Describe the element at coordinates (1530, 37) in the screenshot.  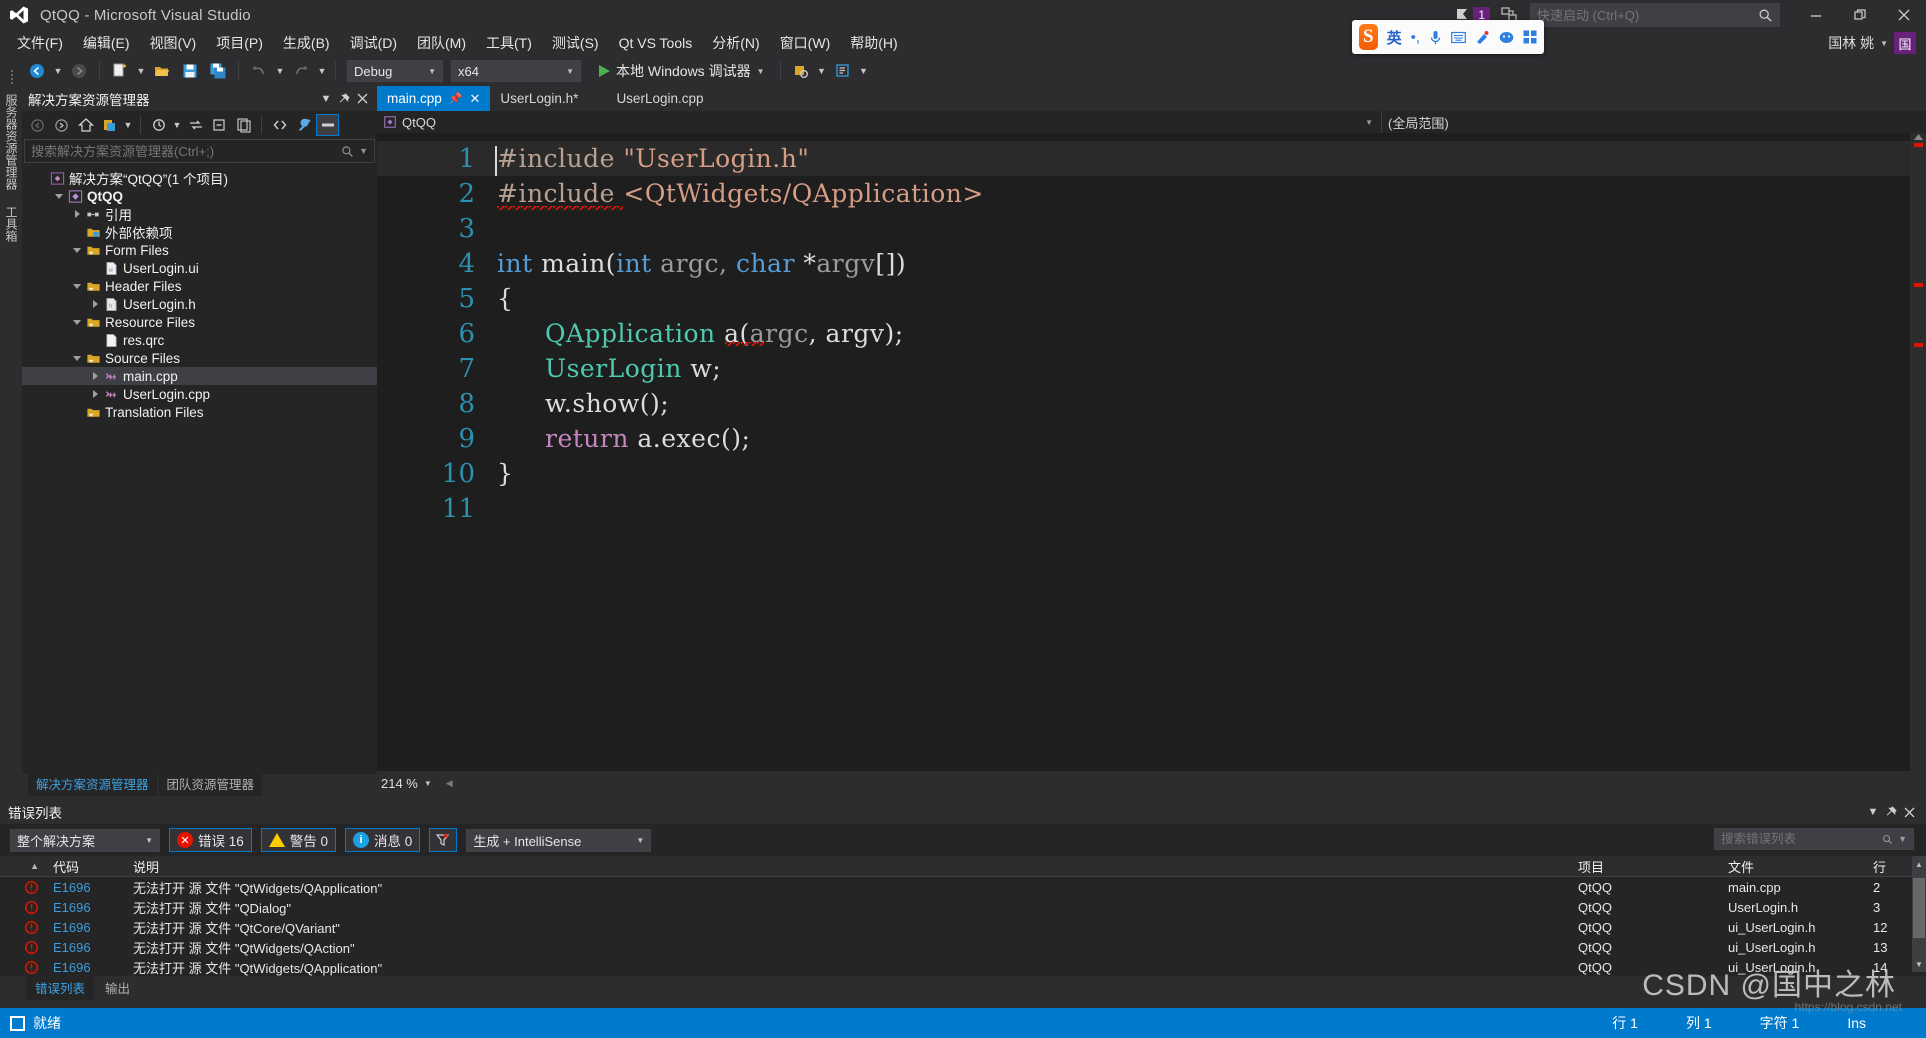
I see `apps-icon` at that location.